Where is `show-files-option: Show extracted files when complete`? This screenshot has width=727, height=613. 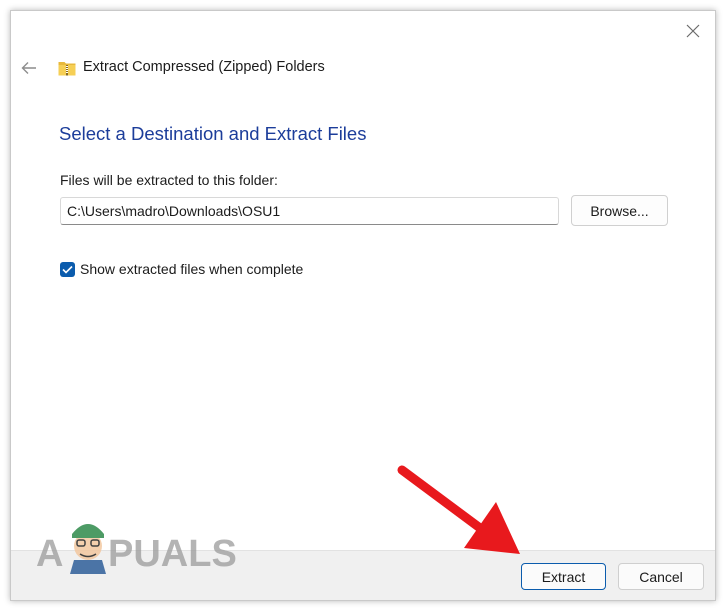 show-files-option: Show extracted files when complete is located at coordinates (181, 269).